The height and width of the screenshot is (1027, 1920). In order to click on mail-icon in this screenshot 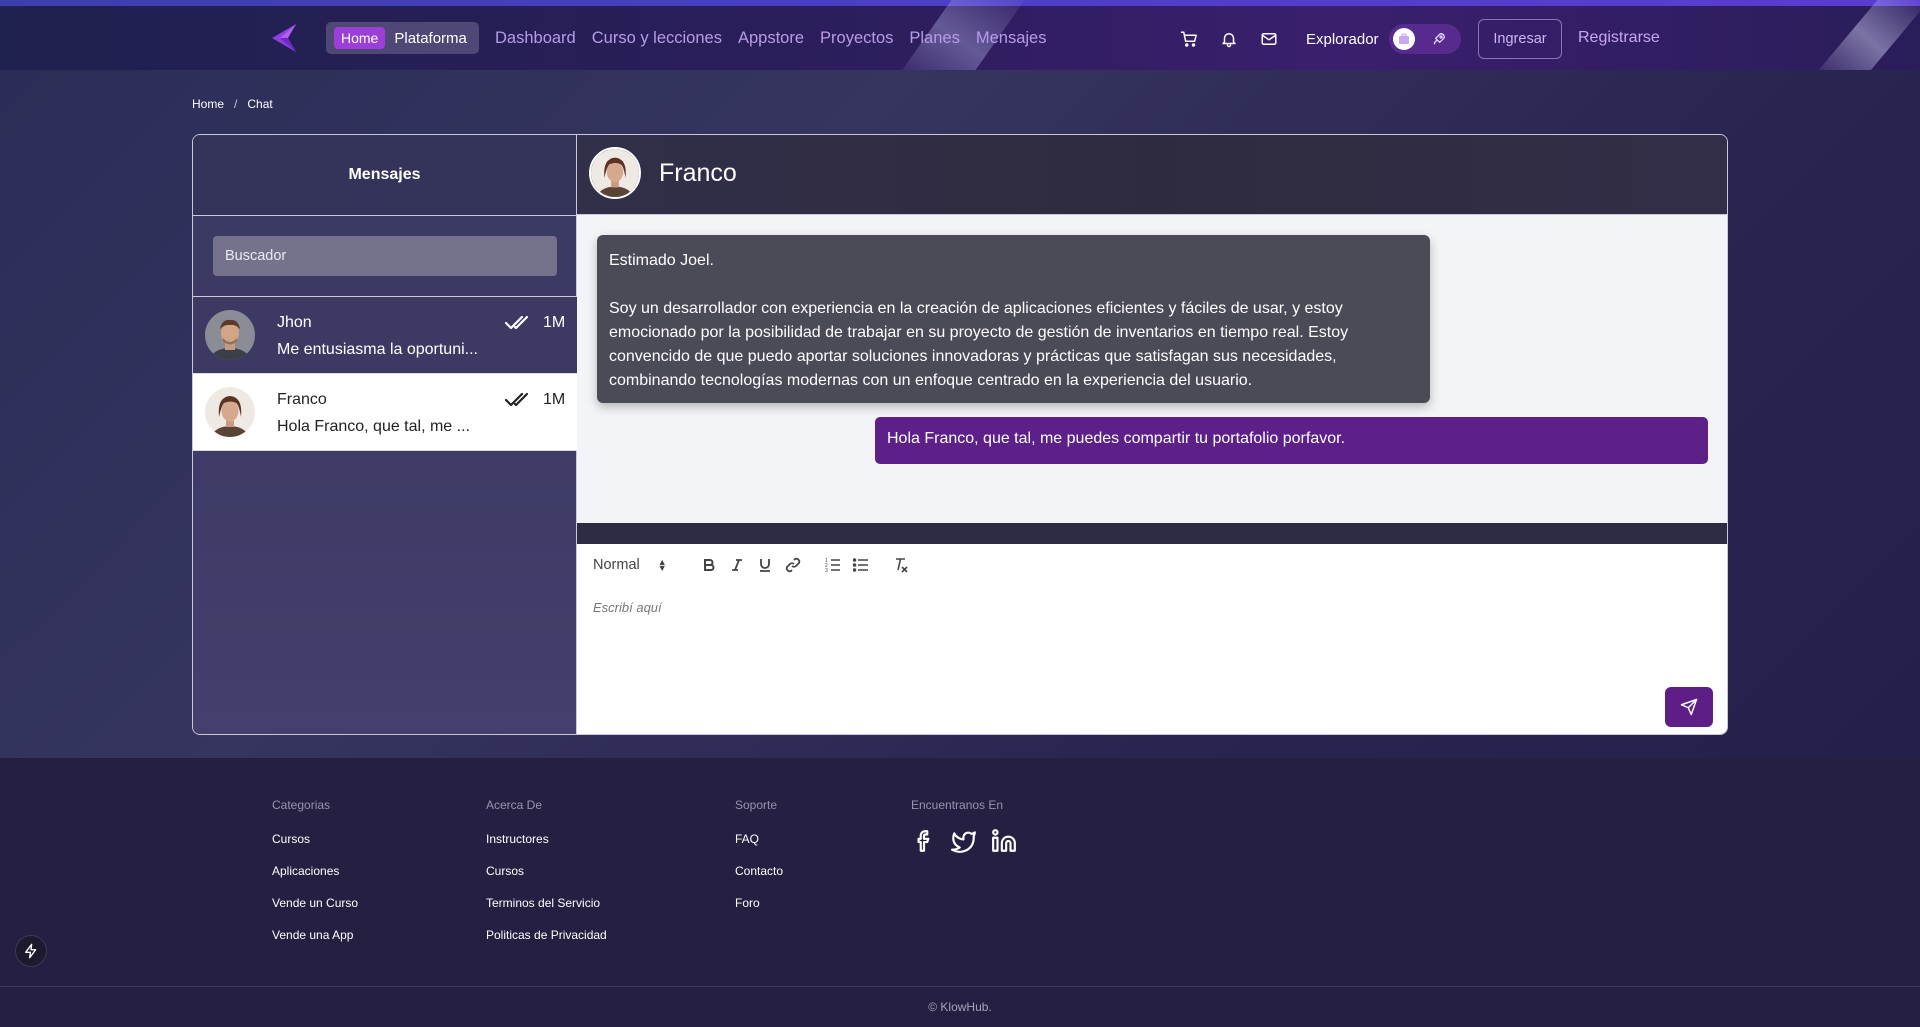, I will do `click(1269, 39)`.